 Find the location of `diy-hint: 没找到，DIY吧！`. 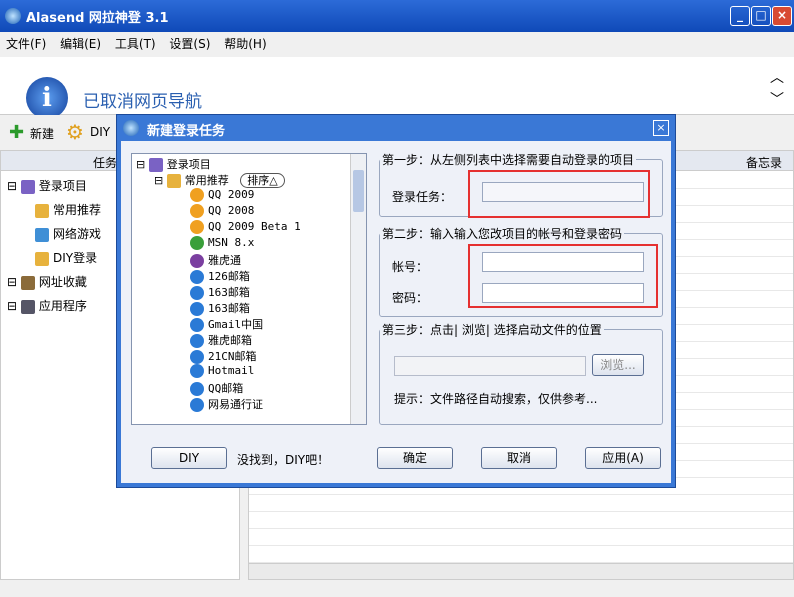

diy-hint: 没找到，DIY吧！ is located at coordinates (283, 460).